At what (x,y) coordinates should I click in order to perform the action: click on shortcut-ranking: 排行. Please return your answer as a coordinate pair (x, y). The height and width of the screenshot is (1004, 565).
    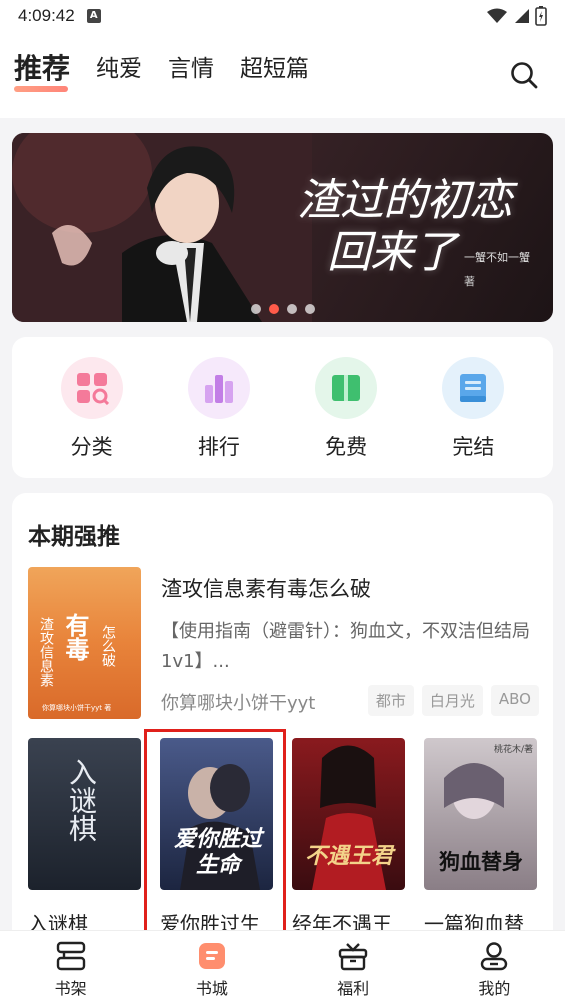
    Looking at the image, I should click on (219, 417).